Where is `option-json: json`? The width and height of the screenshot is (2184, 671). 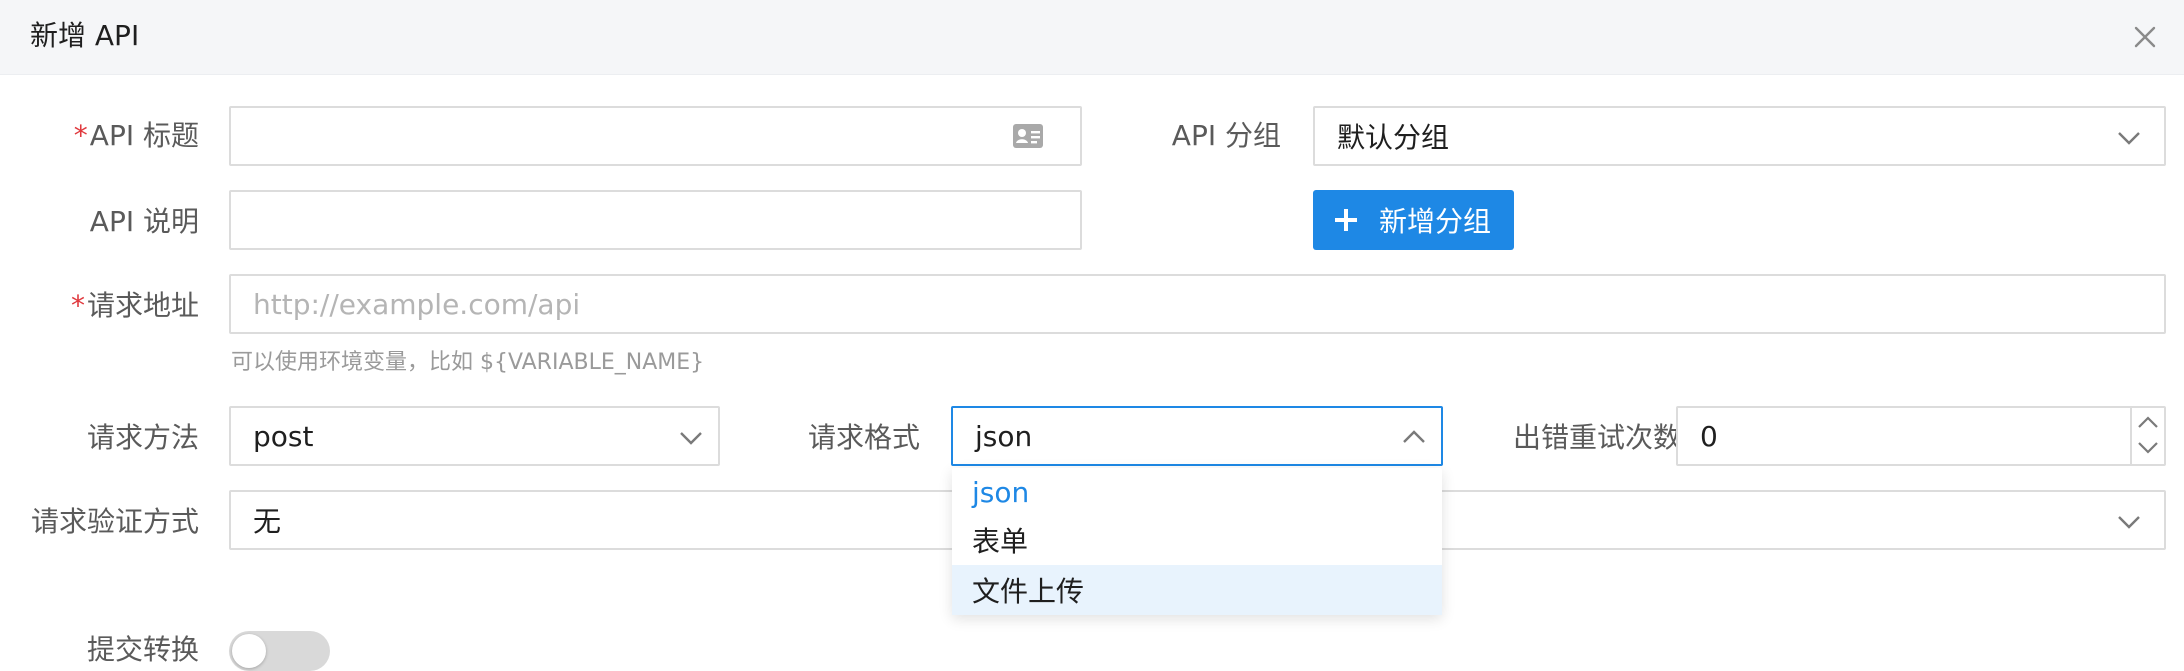 option-json: json is located at coordinates (1197, 492).